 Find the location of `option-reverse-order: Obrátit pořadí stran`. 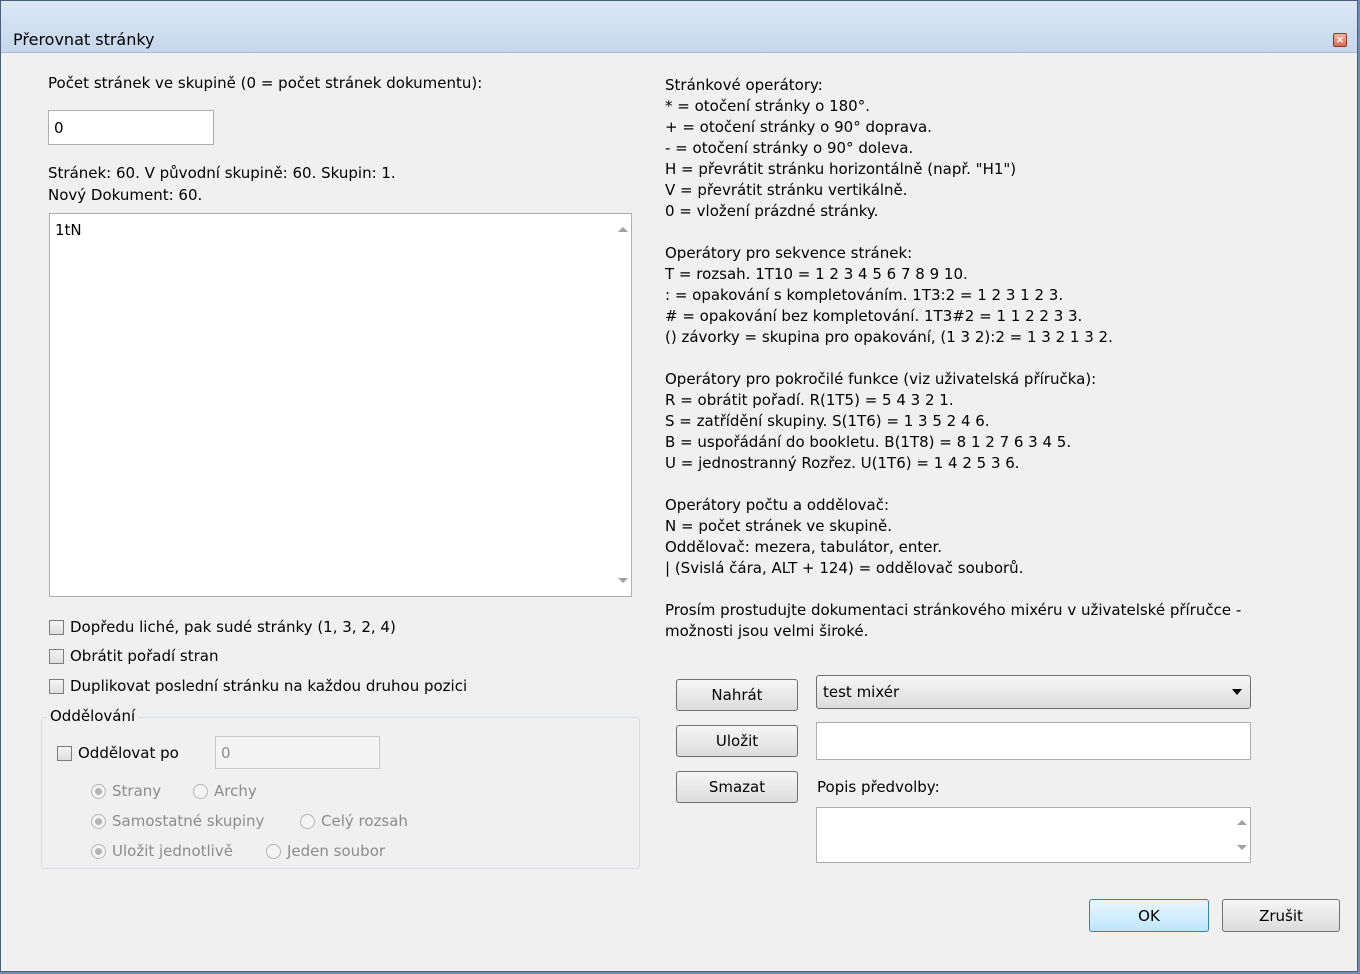

option-reverse-order: Obrátit pořadí stran is located at coordinates (133, 656).